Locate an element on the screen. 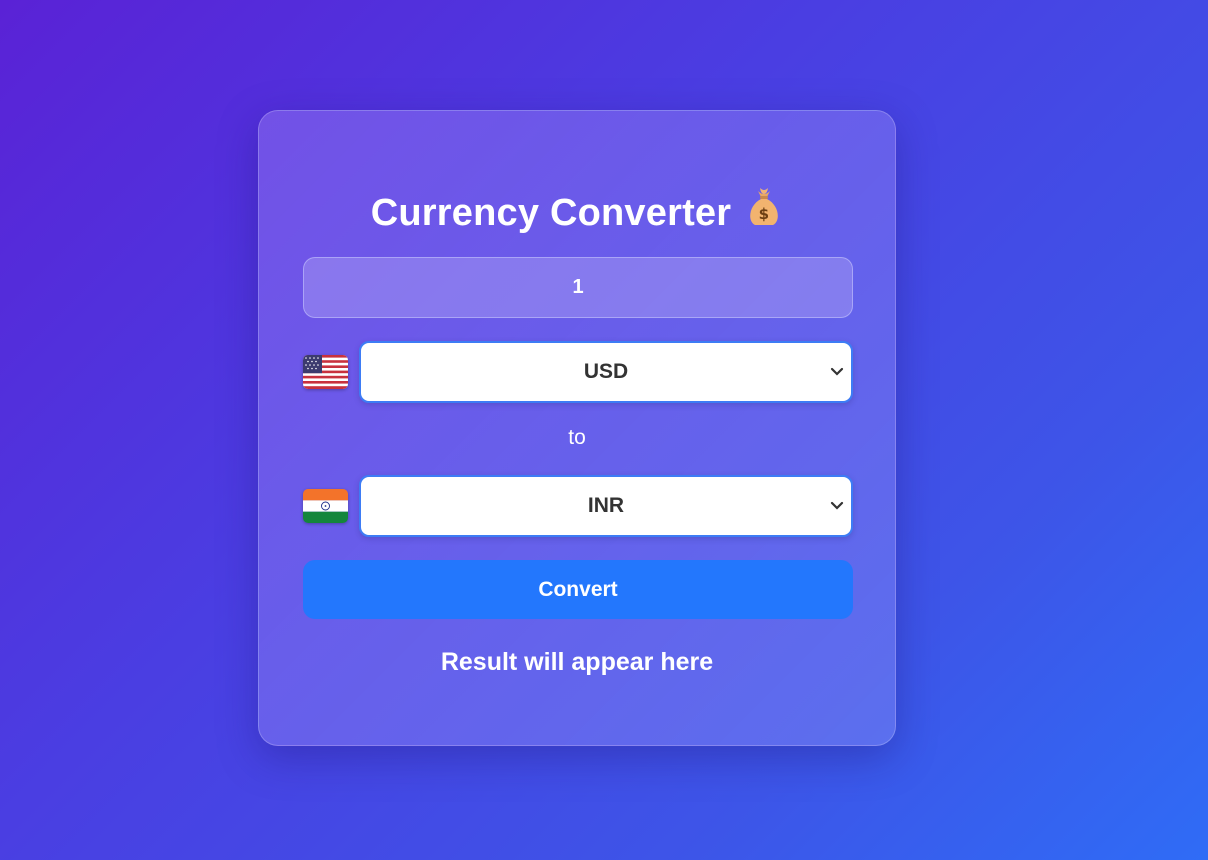  from-currency-row: USD is located at coordinates (578, 372).